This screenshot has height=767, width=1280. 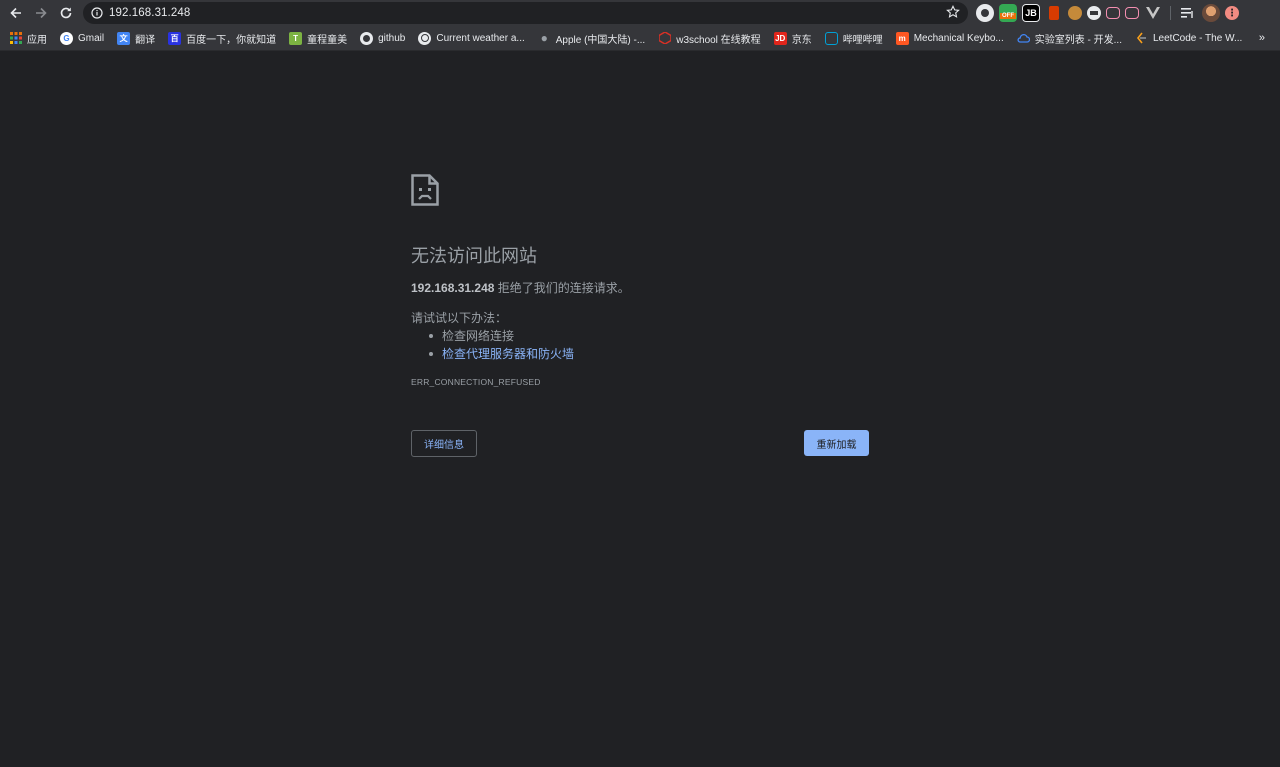 What do you see at coordinates (97, 13) in the screenshot?
I see `site-info-icon` at bounding box center [97, 13].